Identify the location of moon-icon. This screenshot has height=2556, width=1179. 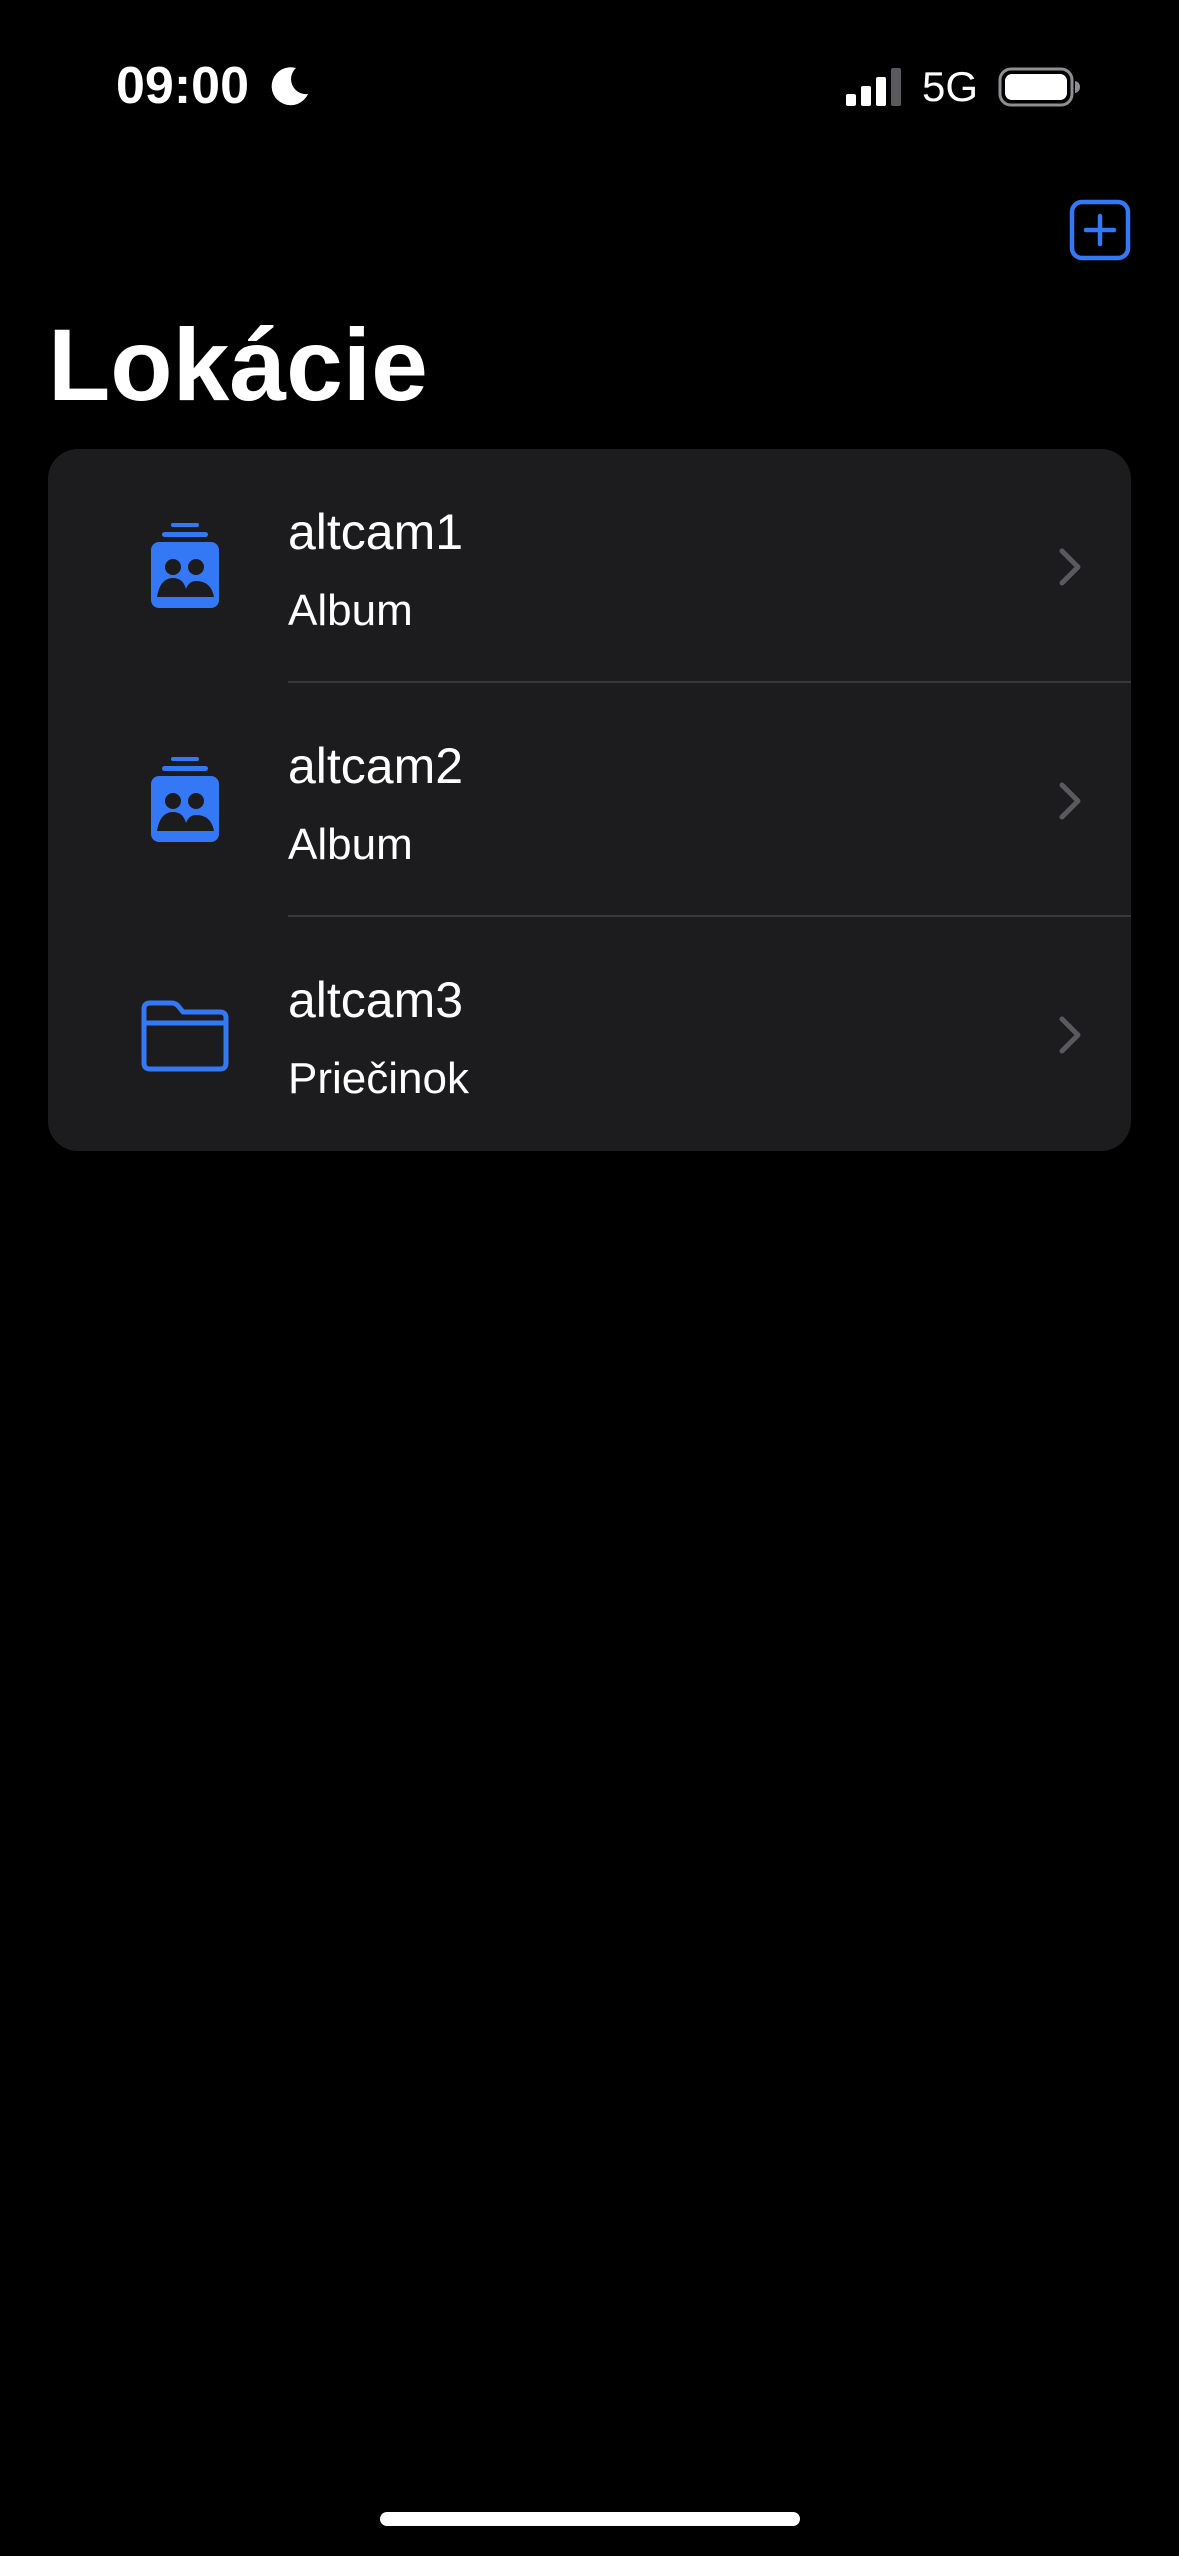
(289, 86).